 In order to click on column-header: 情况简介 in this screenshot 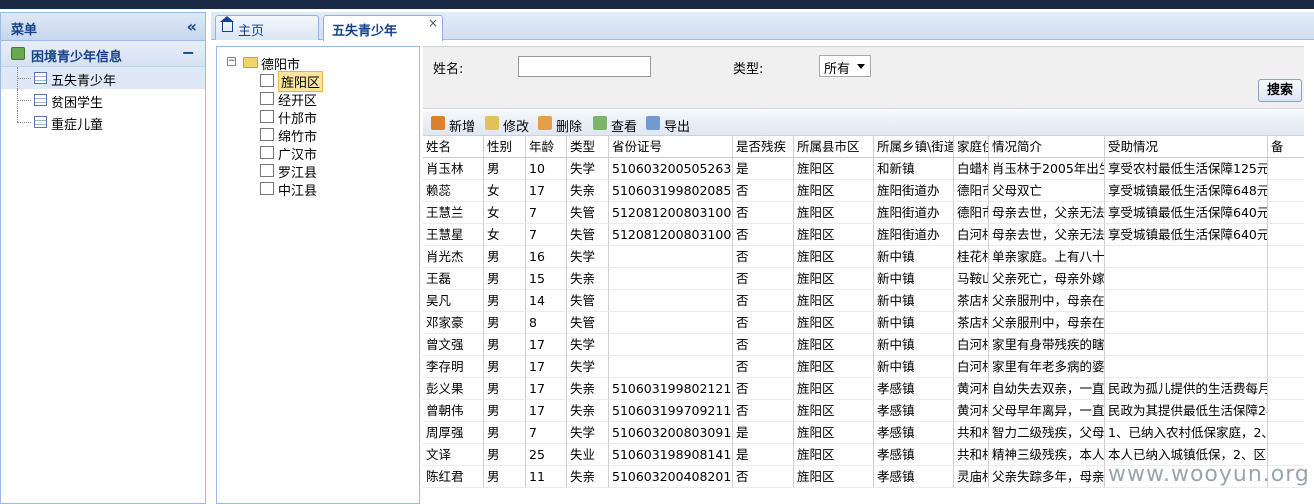, I will do `click(1047, 147)`.